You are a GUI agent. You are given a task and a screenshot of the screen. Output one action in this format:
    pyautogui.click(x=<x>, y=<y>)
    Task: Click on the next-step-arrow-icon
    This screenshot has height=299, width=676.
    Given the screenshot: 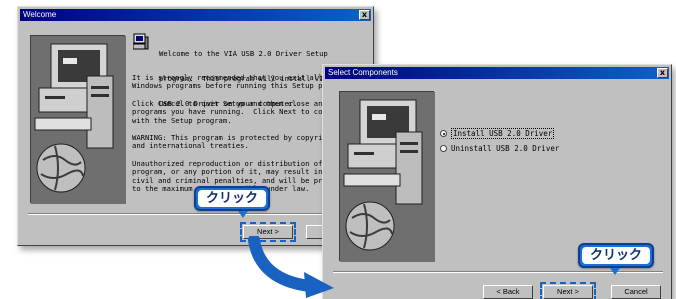 What is the action you would take?
    pyautogui.click(x=291, y=267)
    